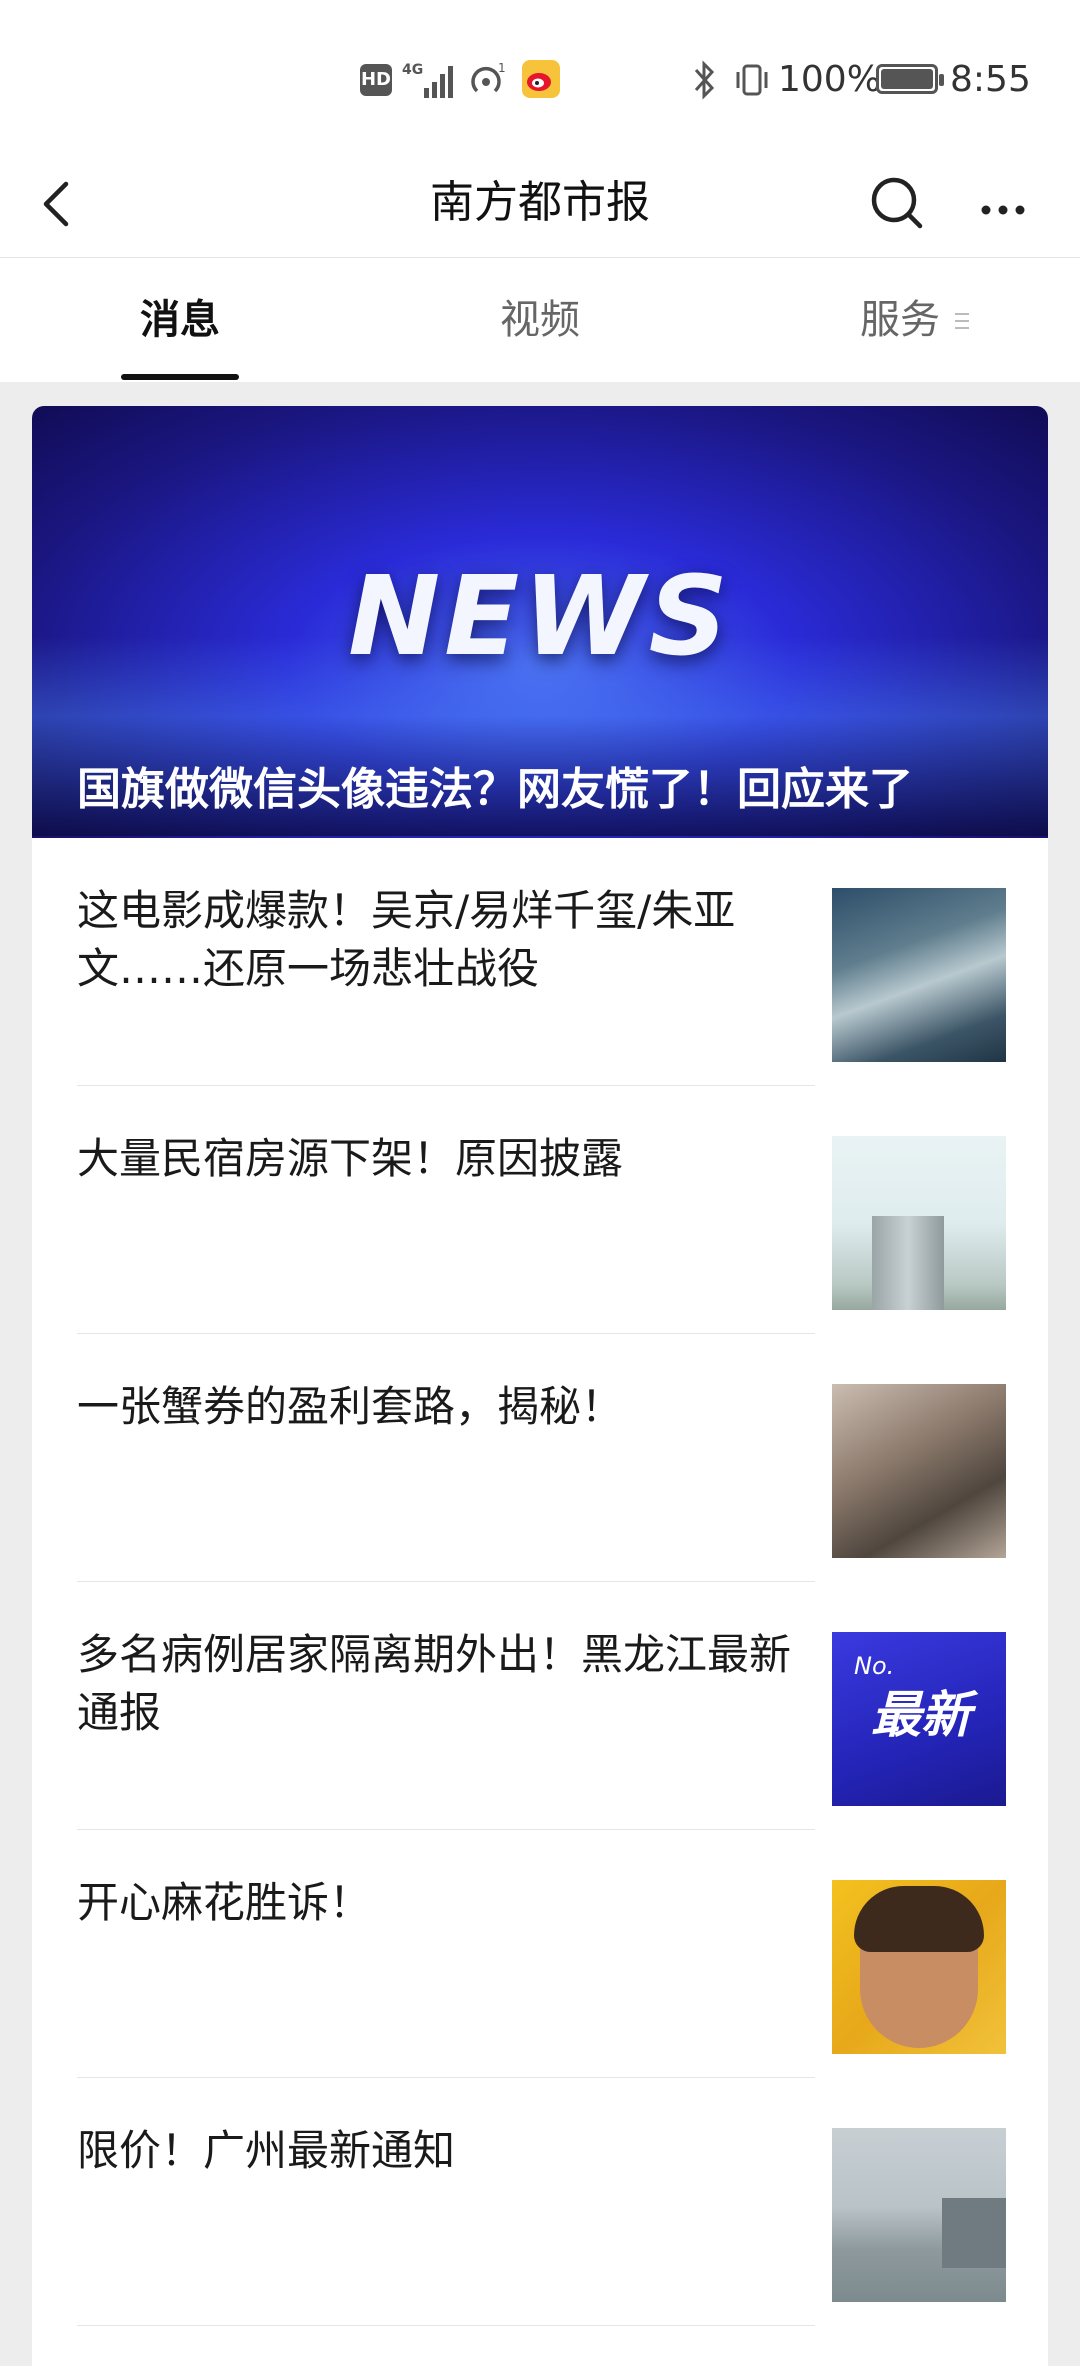 The width and height of the screenshot is (1080, 2366). What do you see at coordinates (412, 70) in the screenshot?
I see `svg-text: 4G` at bounding box center [412, 70].